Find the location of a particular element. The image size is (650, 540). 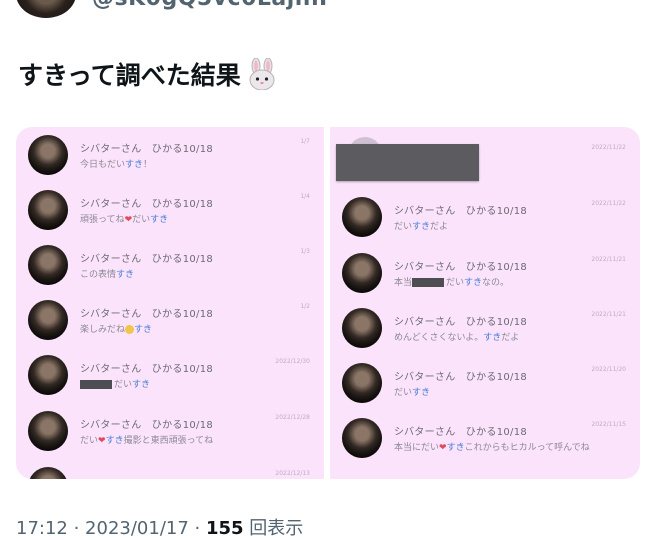

user-handle: @sK0gQ5vc0LajinF is located at coordinates (213, 5).